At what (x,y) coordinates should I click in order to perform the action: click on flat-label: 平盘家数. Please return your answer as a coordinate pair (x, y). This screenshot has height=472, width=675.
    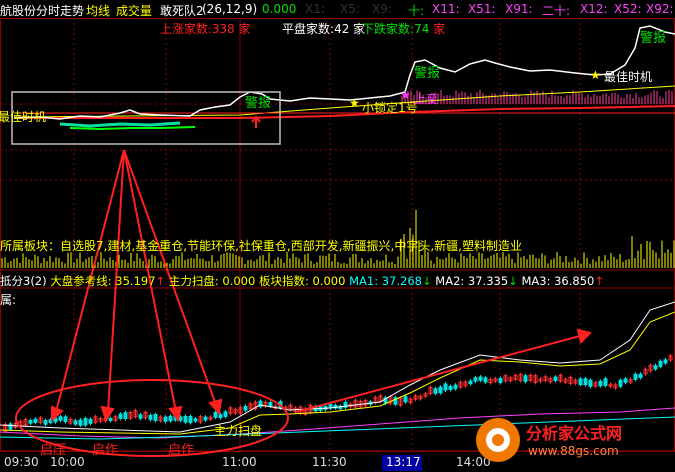
    Looking at the image, I should click on (306, 29).